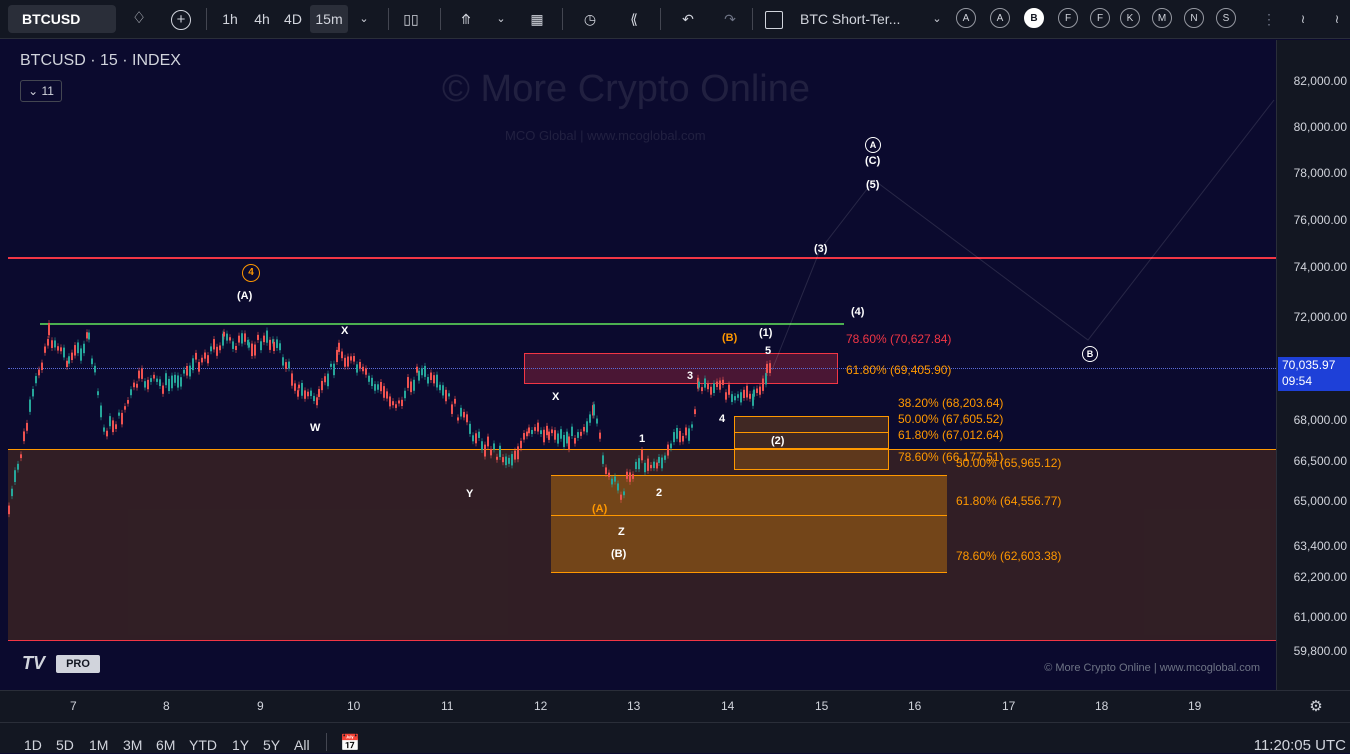 This screenshot has height=754, width=1350. Describe the element at coordinates (63, 664) in the screenshot. I see `tradingview-logo: TV PRO` at that location.